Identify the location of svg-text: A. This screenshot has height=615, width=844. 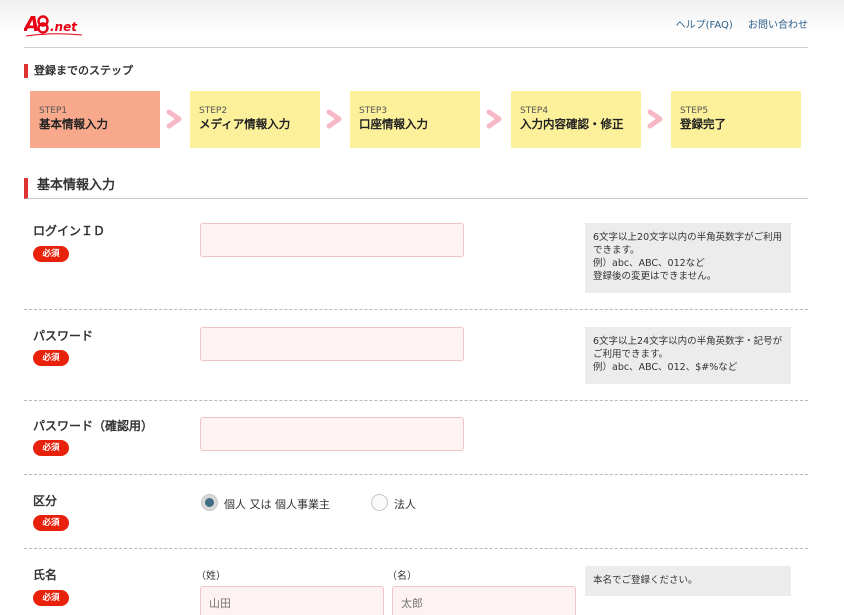
(31, 24).